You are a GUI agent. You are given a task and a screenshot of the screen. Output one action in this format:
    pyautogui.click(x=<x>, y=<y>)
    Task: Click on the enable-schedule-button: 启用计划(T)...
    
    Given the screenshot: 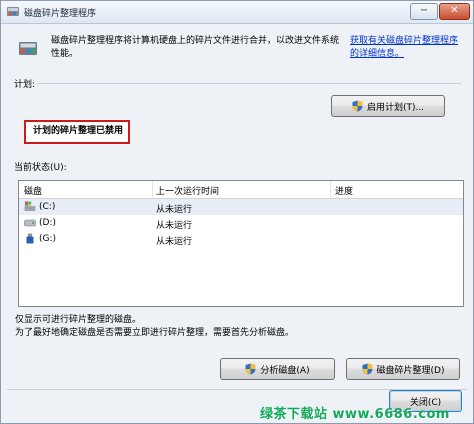 What is the action you would take?
    pyautogui.click(x=388, y=106)
    